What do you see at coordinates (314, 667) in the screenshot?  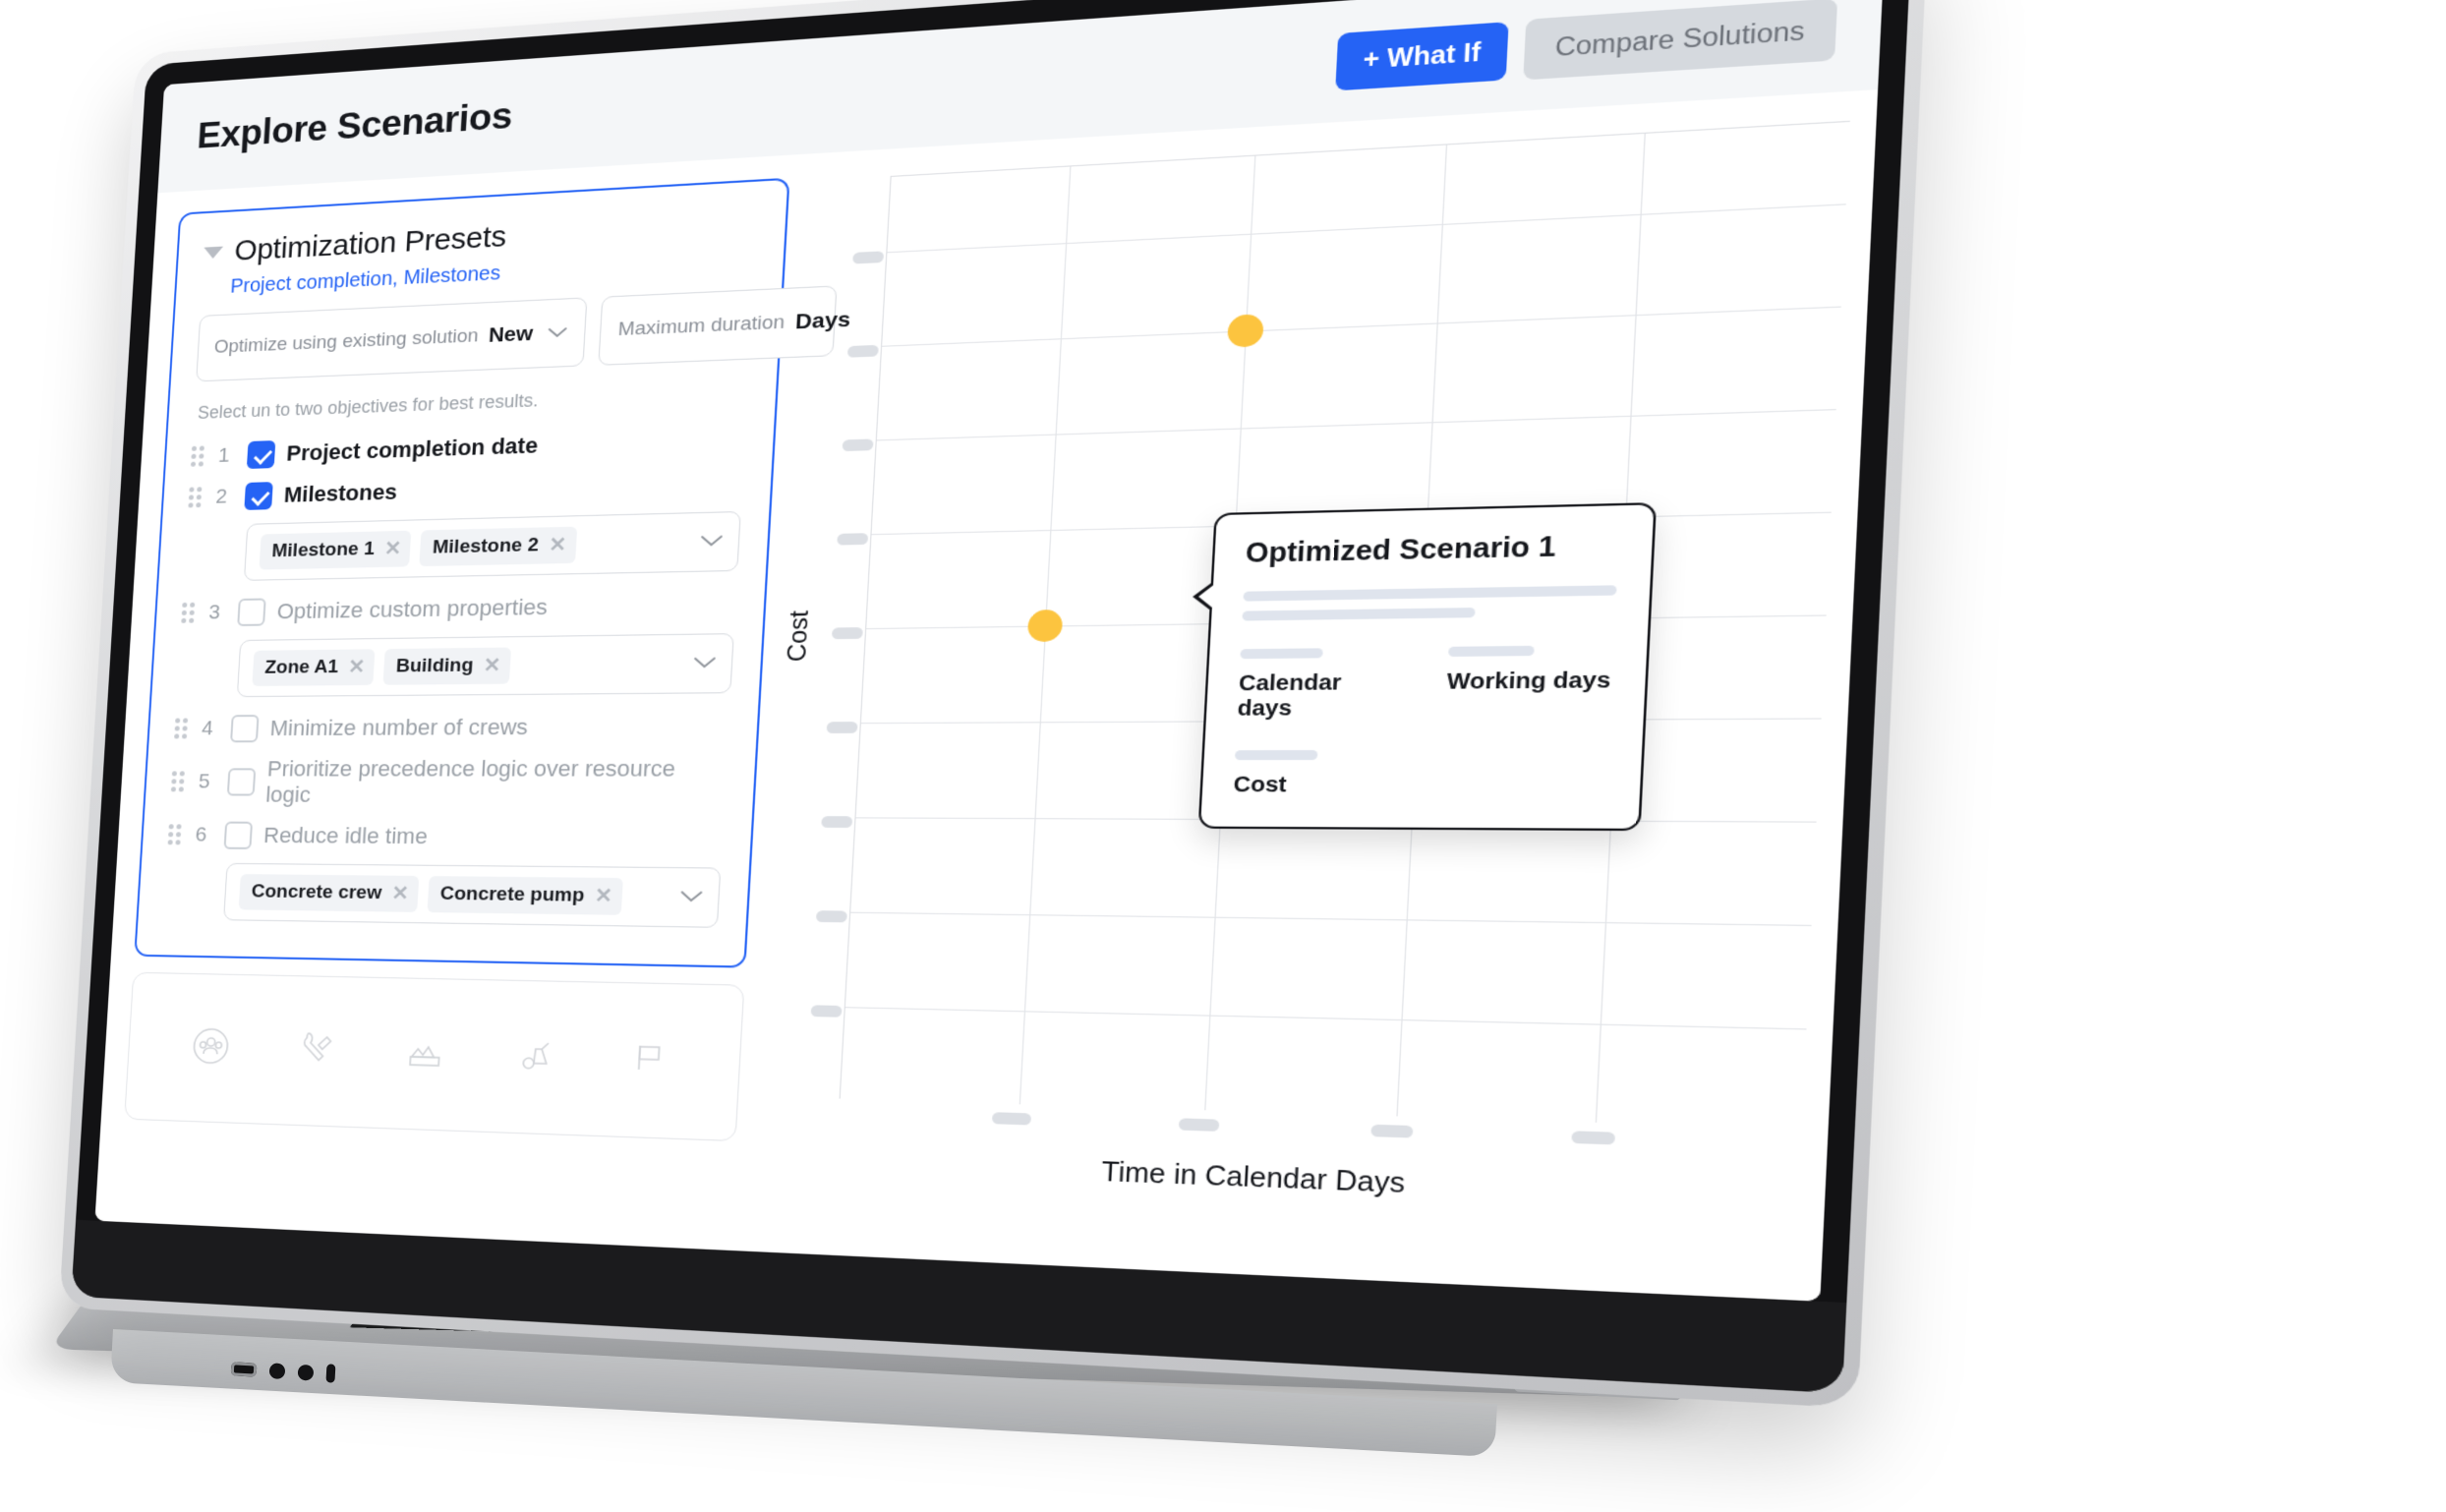 I see `tag-chip: Zone A1 ✕` at bounding box center [314, 667].